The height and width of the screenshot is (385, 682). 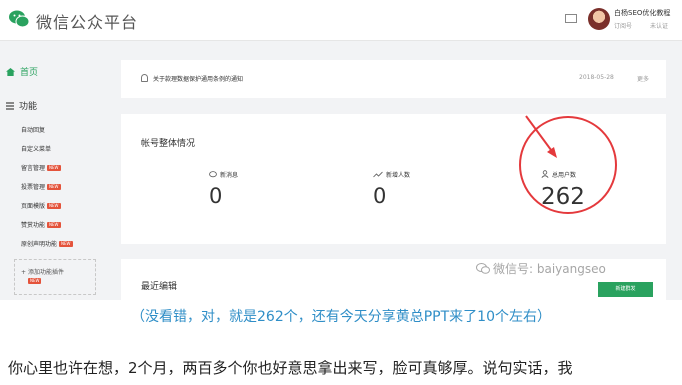 I want to click on sidebar-item-label: 原创声明功能, so click(x=39, y=244).